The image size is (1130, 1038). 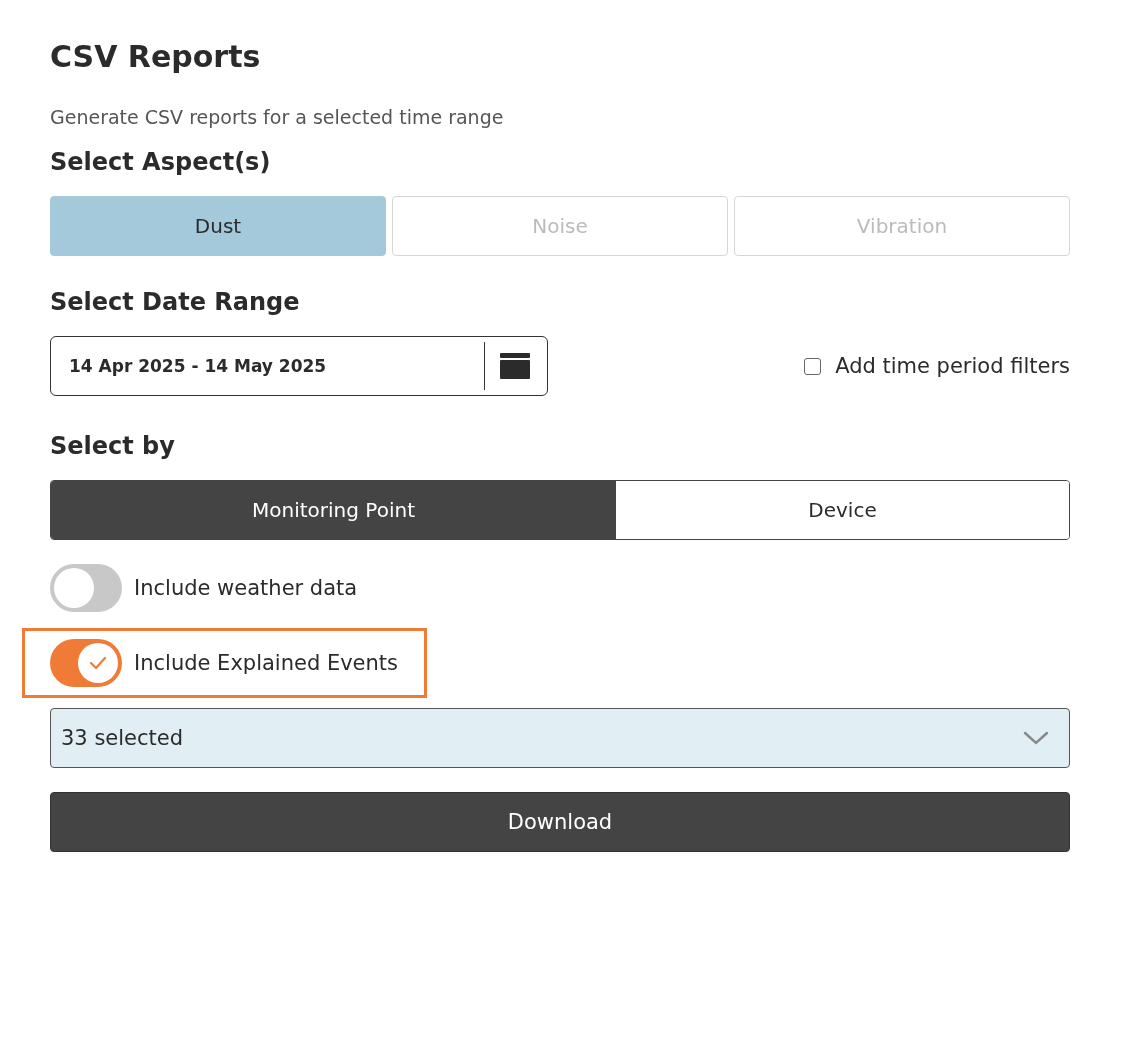 I want to click on toggle-label: Include Explained Events, so click(x=266, y=663).